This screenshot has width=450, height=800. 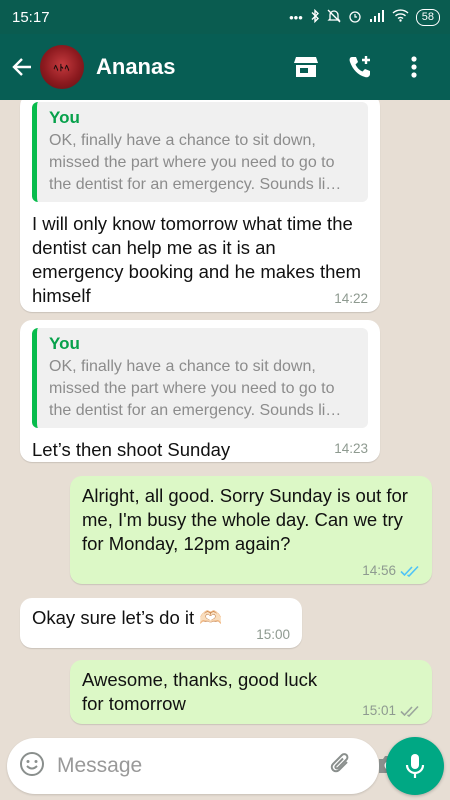 I want to click on composer, so click(x=225, y=766).